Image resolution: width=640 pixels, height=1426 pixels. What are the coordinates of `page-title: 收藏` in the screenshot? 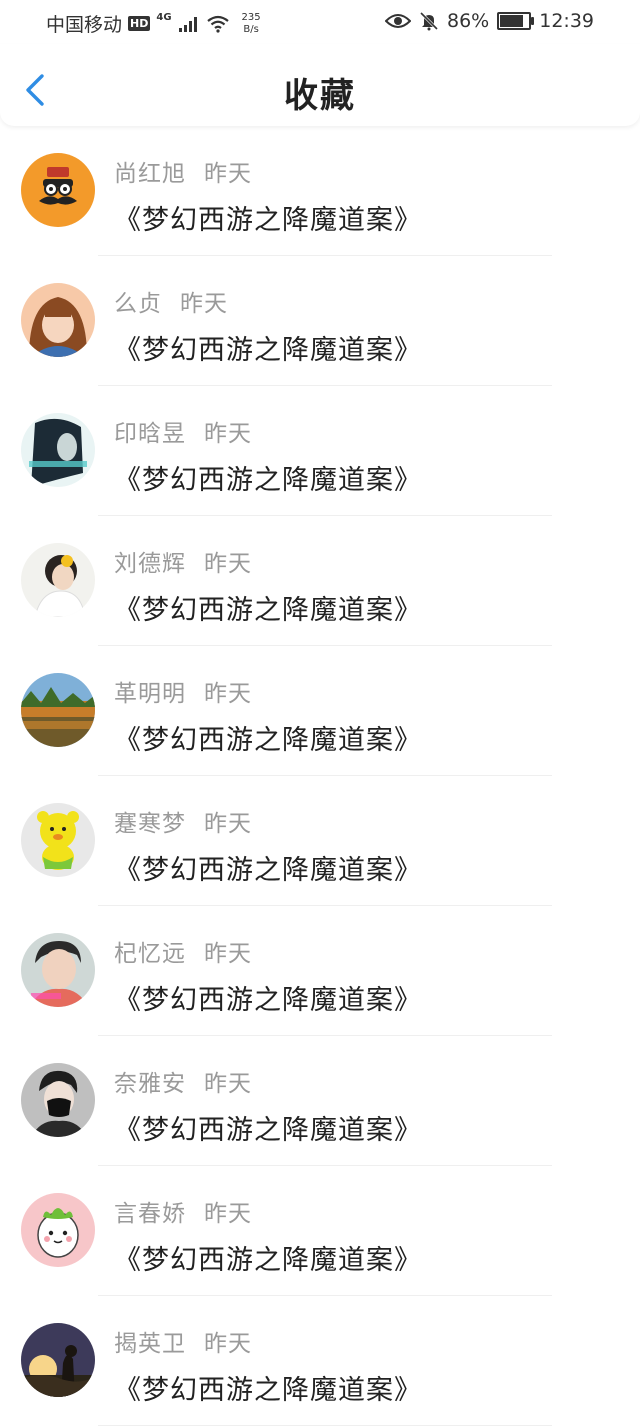 It's located at (320, 96).